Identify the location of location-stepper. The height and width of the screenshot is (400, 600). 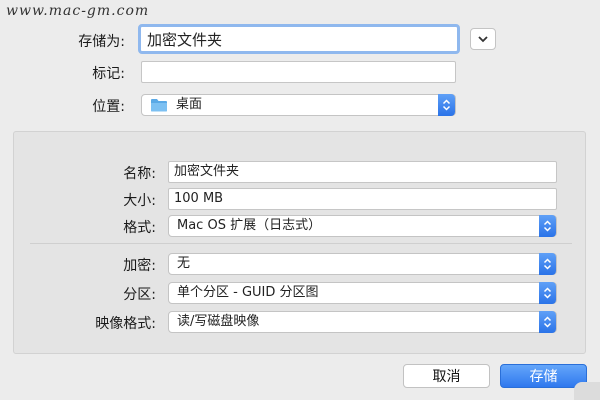
(446, 105).